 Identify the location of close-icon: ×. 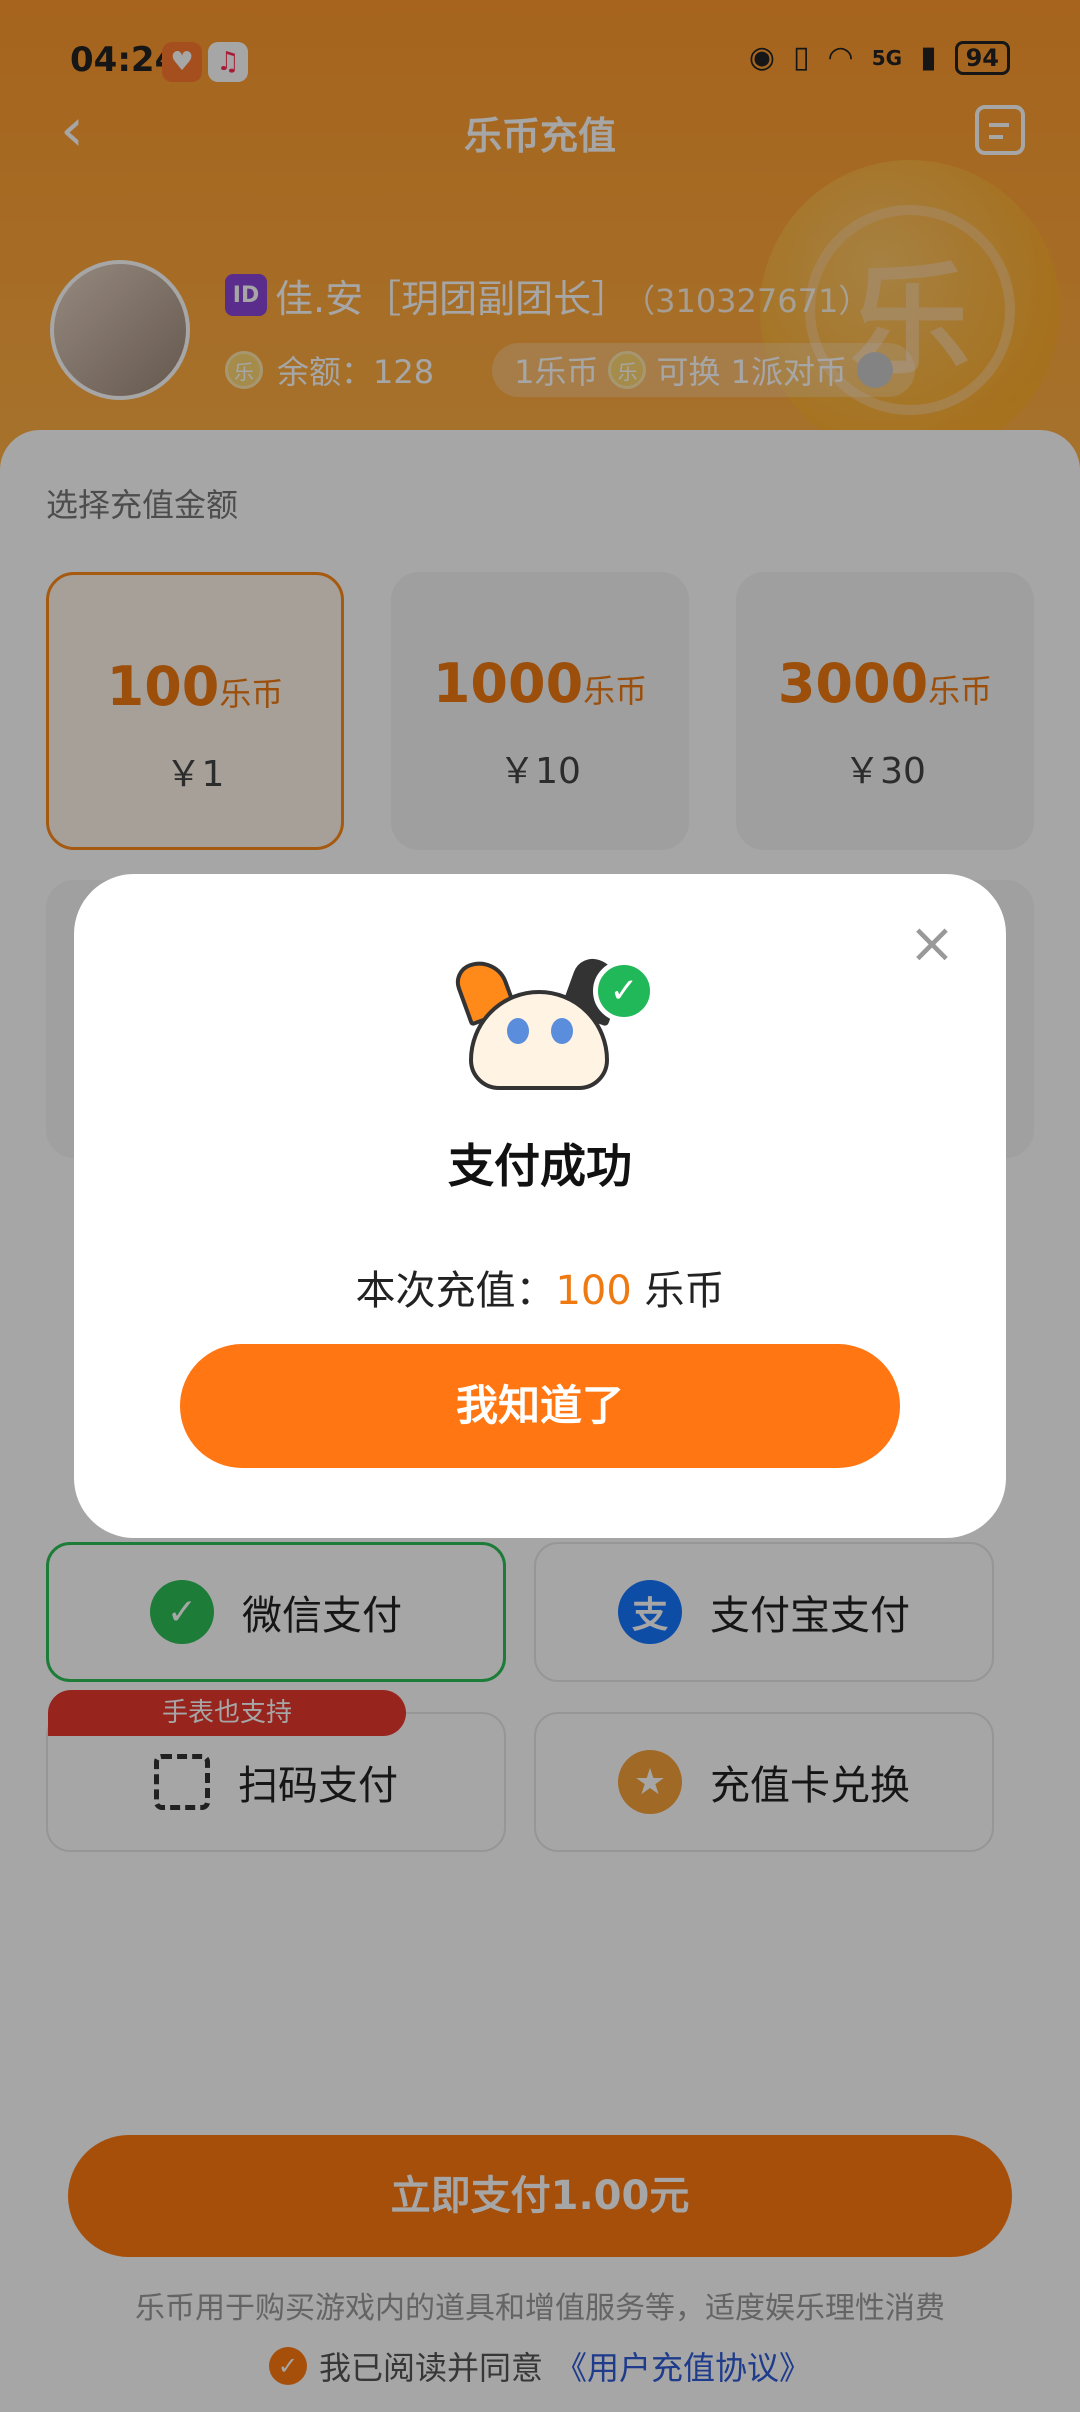
(932, 944).